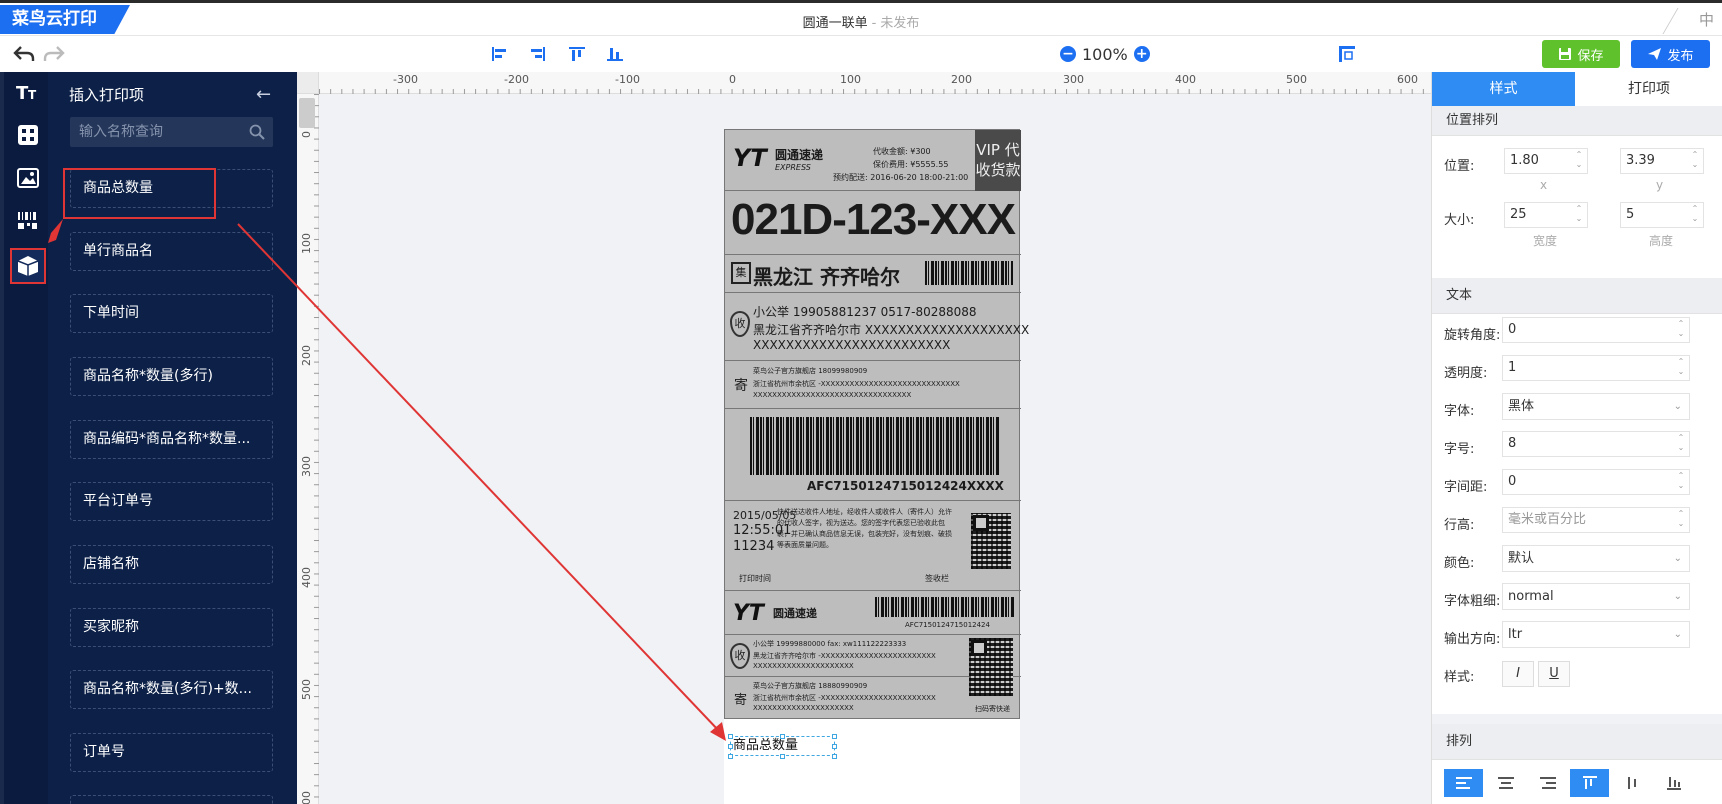 The height and width of the screenshot is (804, 1722). I want to click on align-left-icon, so click(500, 54).